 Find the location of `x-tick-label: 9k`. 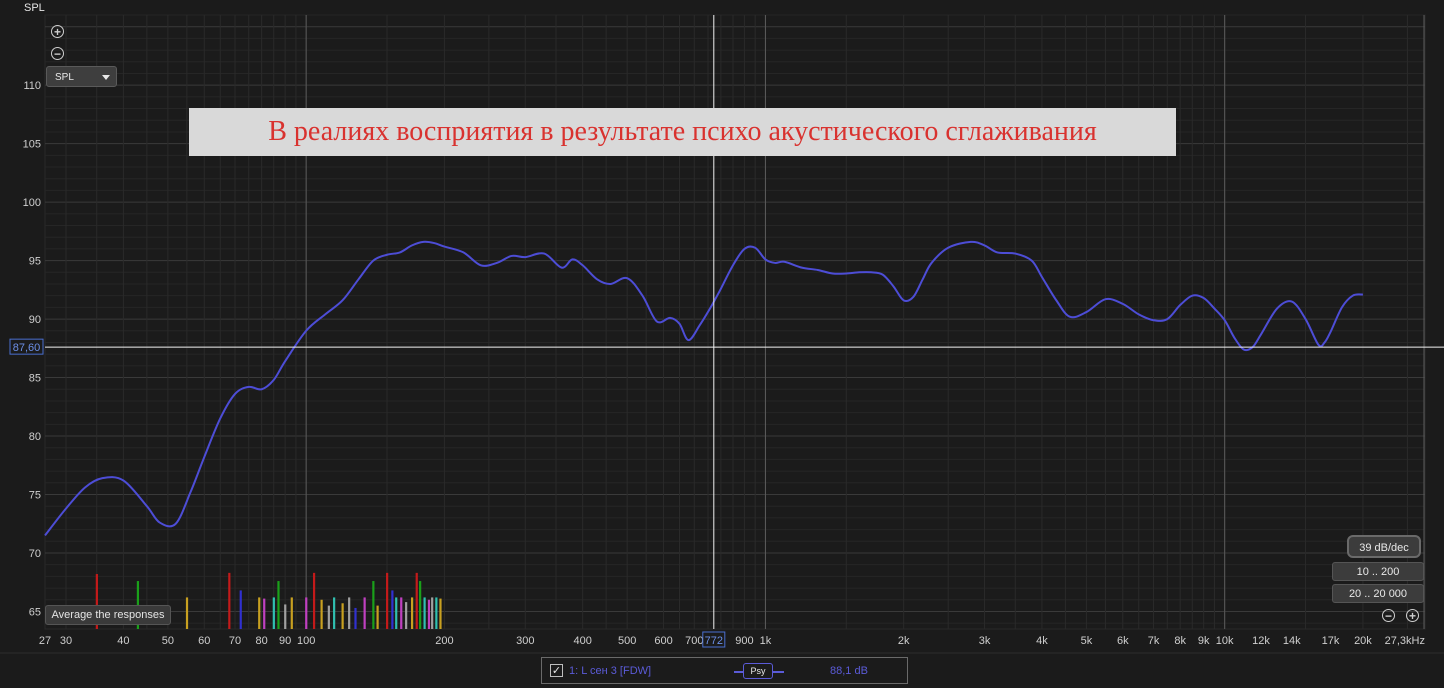

x-tick-label: 9k is located at coordinates (1204, 641).